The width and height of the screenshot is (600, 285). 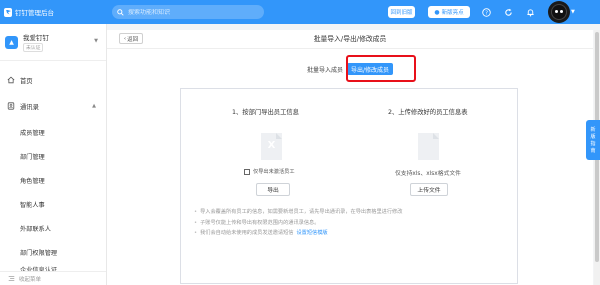 What do you see at coordinates (428, 112) in the screenshot?
I see `step2-title: 2、上传修改好的员工信息表` at bounding box center [428, 112].